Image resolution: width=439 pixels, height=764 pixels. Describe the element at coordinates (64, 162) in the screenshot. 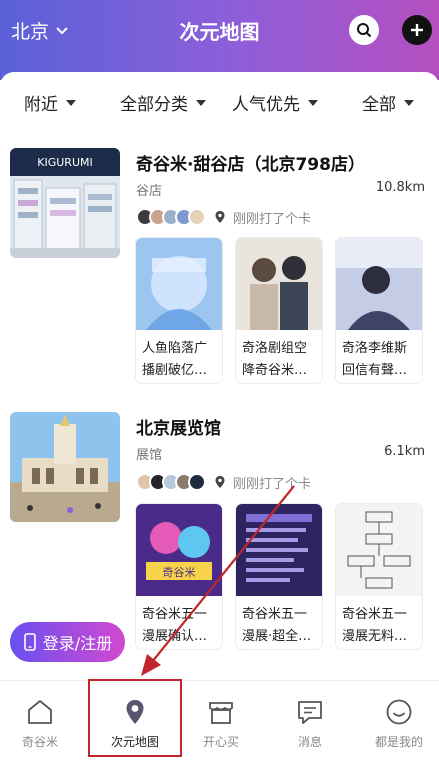

I see `cover-sign-text: KIGURUMI` at that location.